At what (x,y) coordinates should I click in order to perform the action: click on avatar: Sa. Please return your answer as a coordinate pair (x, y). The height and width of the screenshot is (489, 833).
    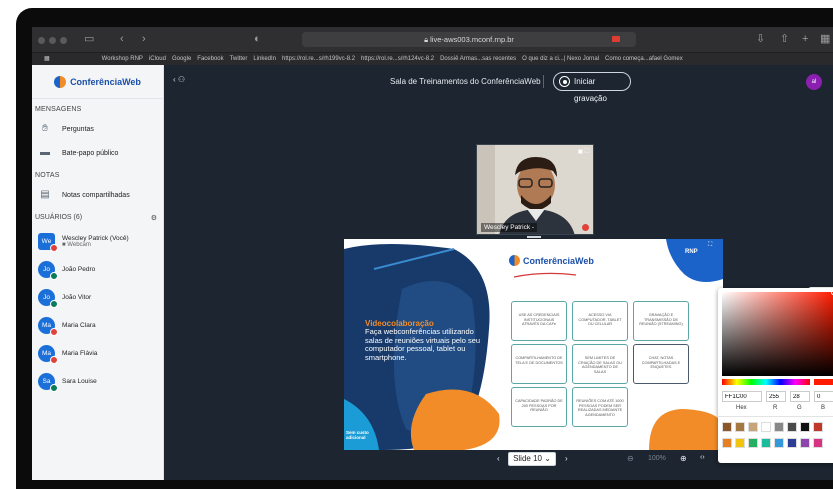
    Looking at the image, I should click on (48, 382).